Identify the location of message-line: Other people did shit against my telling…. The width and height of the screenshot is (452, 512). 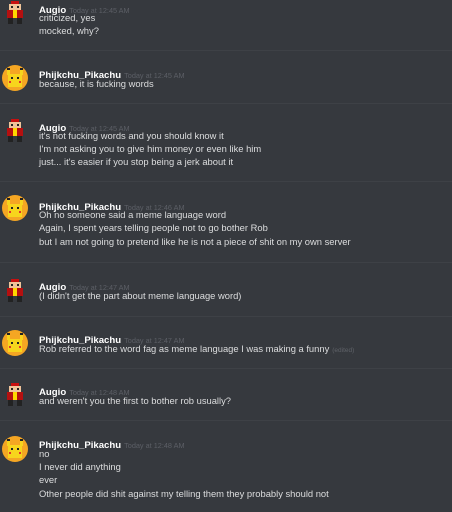
(184, 493).